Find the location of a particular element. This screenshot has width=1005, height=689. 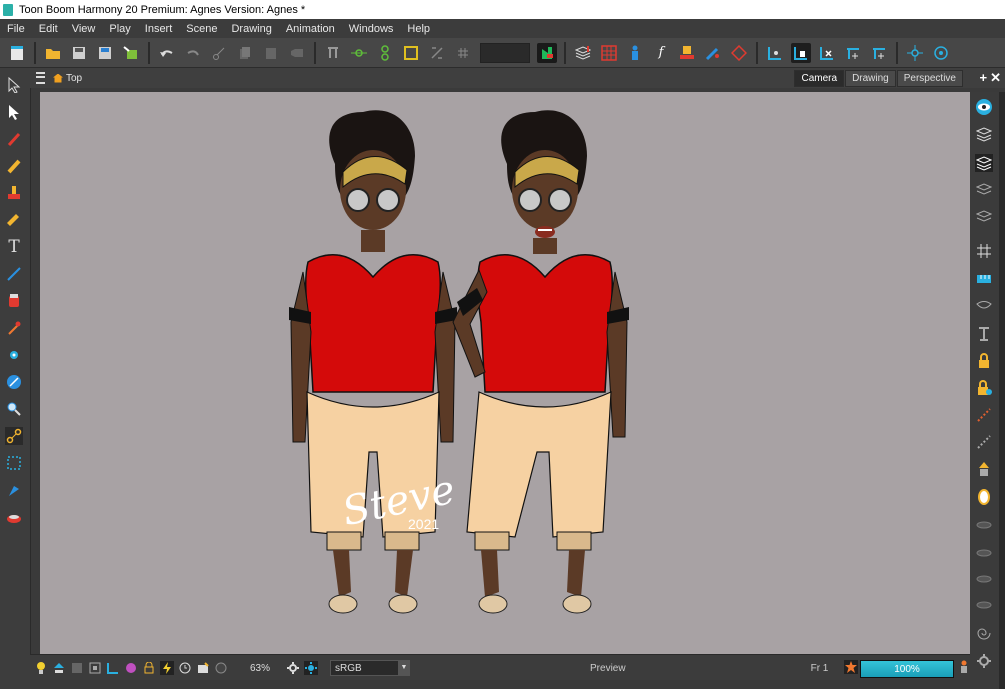

render-star-icon is located at coordinates (851, 667).